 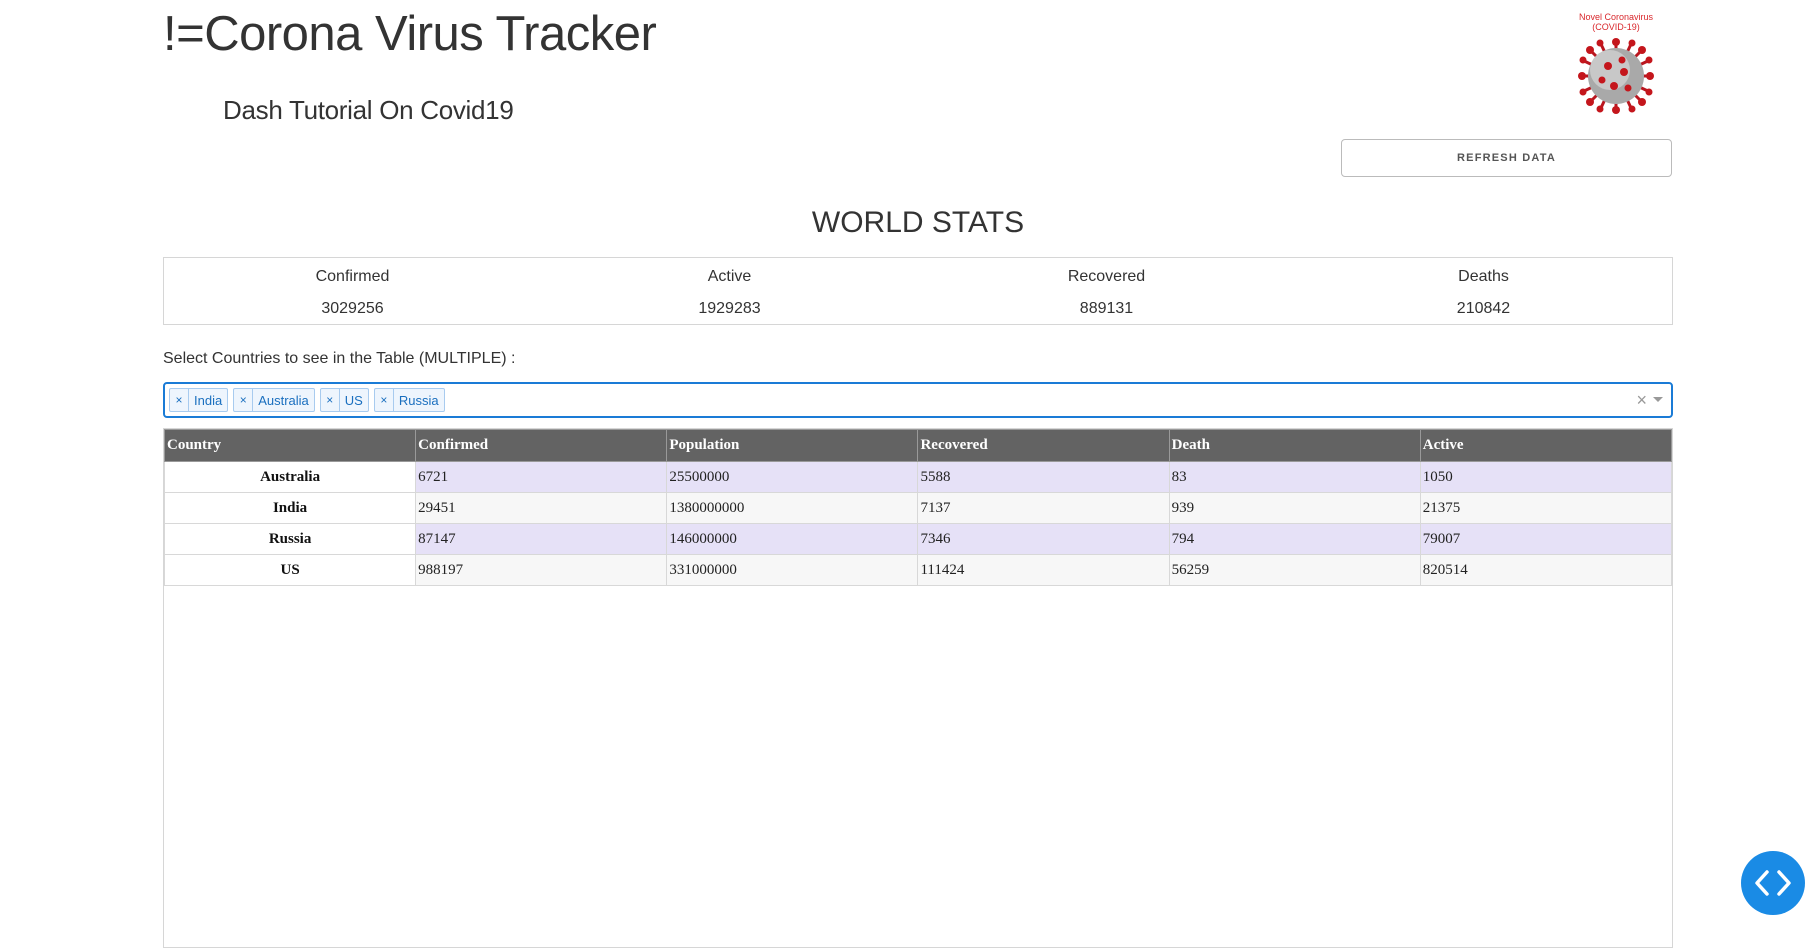 I want to click on chip-label: US, so click(x=353, y=400).